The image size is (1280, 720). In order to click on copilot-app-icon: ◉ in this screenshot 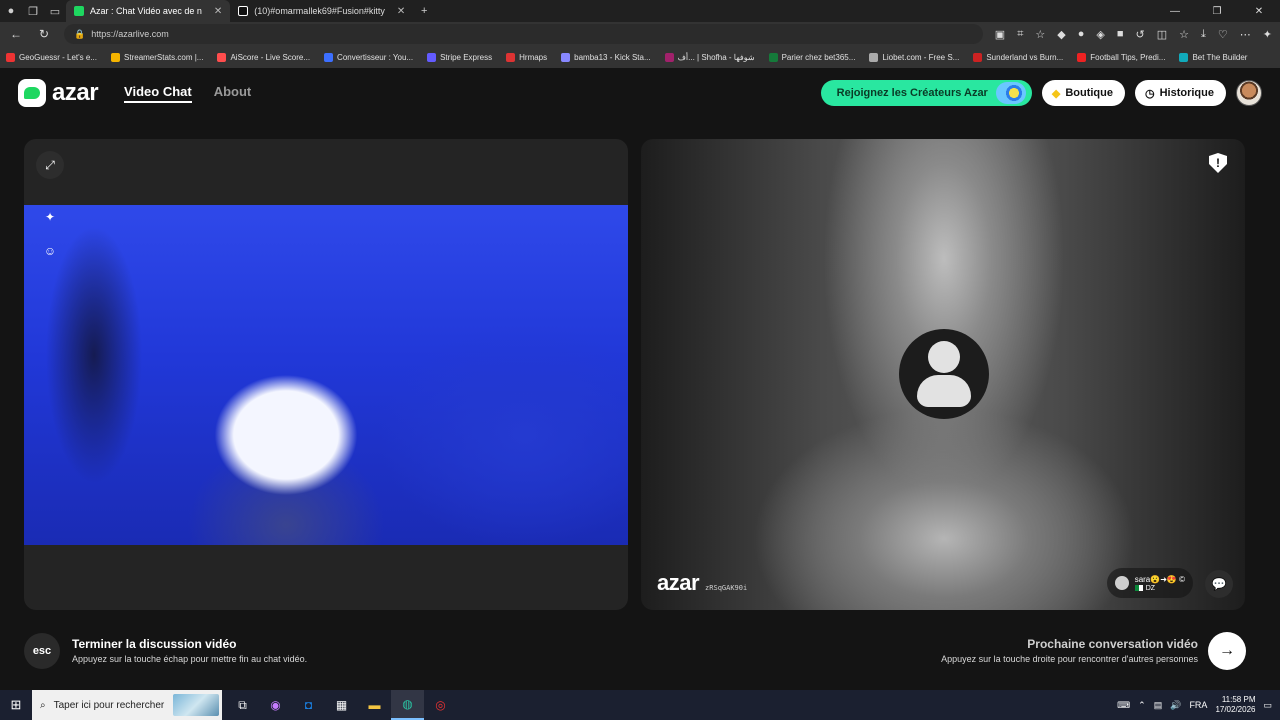, I will do `click(275, 705)`.